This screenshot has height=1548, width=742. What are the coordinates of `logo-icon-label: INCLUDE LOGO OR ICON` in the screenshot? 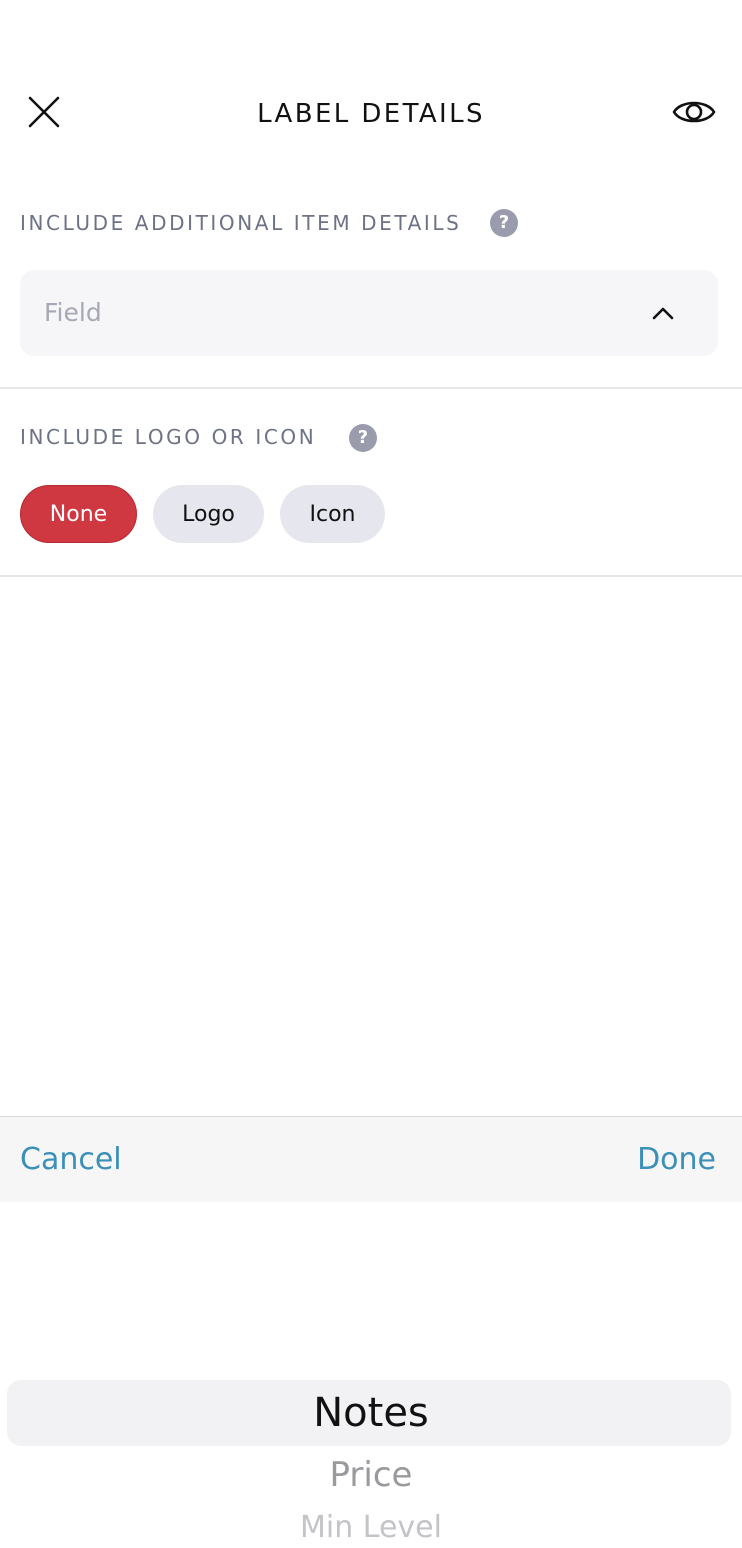 It's located at (168, 437).